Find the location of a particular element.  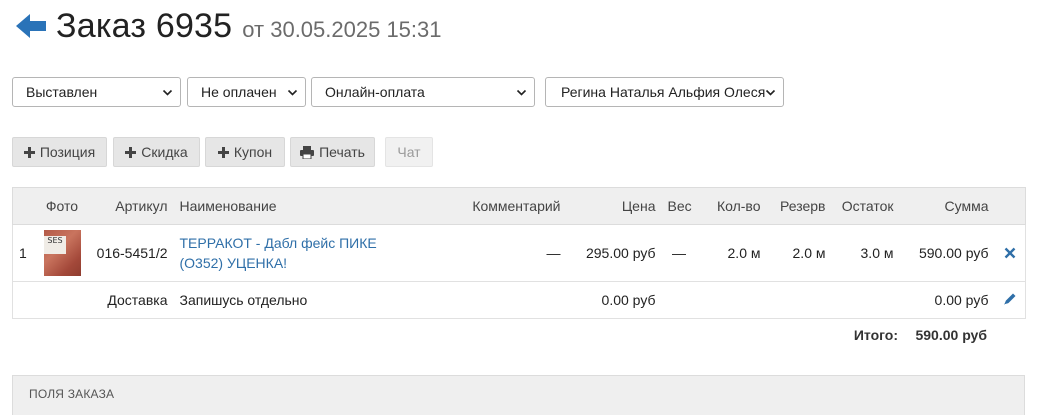

order-total: Итого: 590.00 руб is located at coordinates (518, 336).